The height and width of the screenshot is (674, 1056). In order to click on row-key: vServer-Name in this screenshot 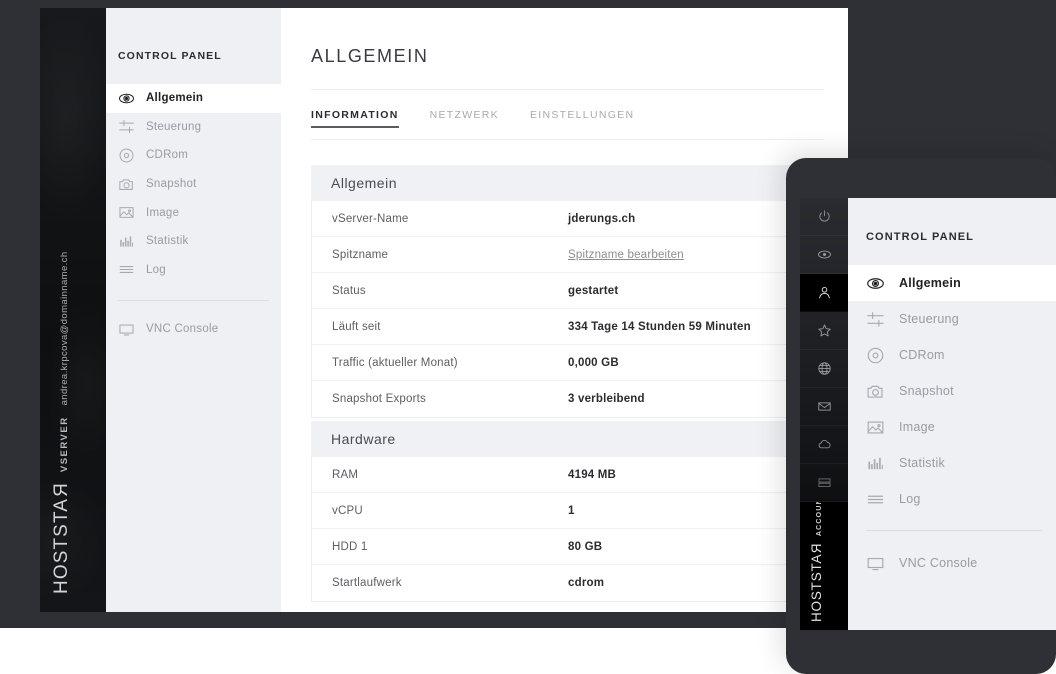, I will do `click(370, 218)`.